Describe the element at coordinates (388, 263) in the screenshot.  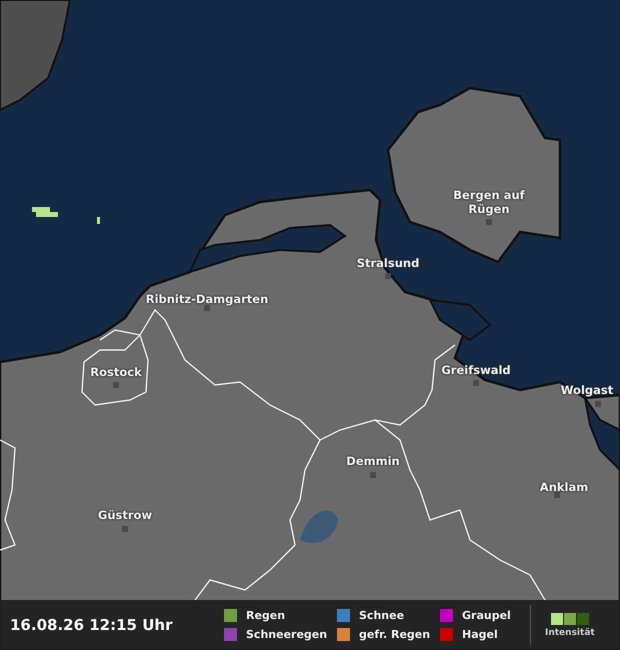
I see `city-label: Stralsund` at that location.